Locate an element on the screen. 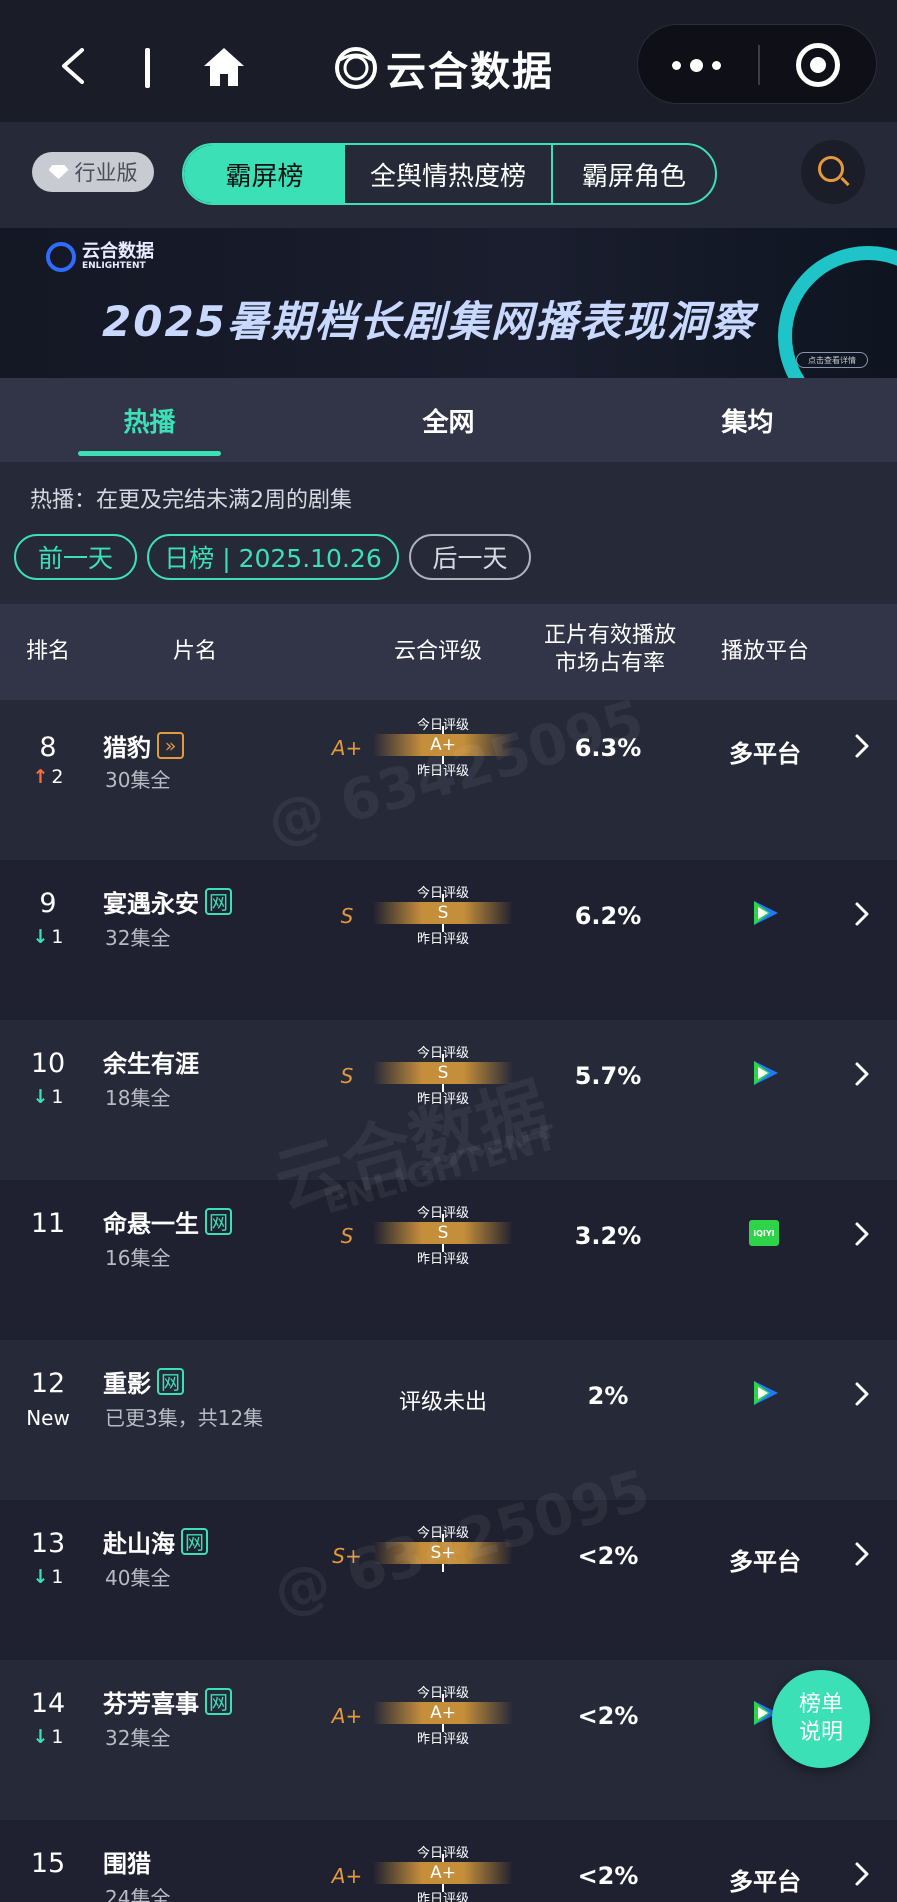 Image resolution: width=897 pixels, height=1902 pixels. drama-title: 重影网 is located at coordinates (144, 1381).